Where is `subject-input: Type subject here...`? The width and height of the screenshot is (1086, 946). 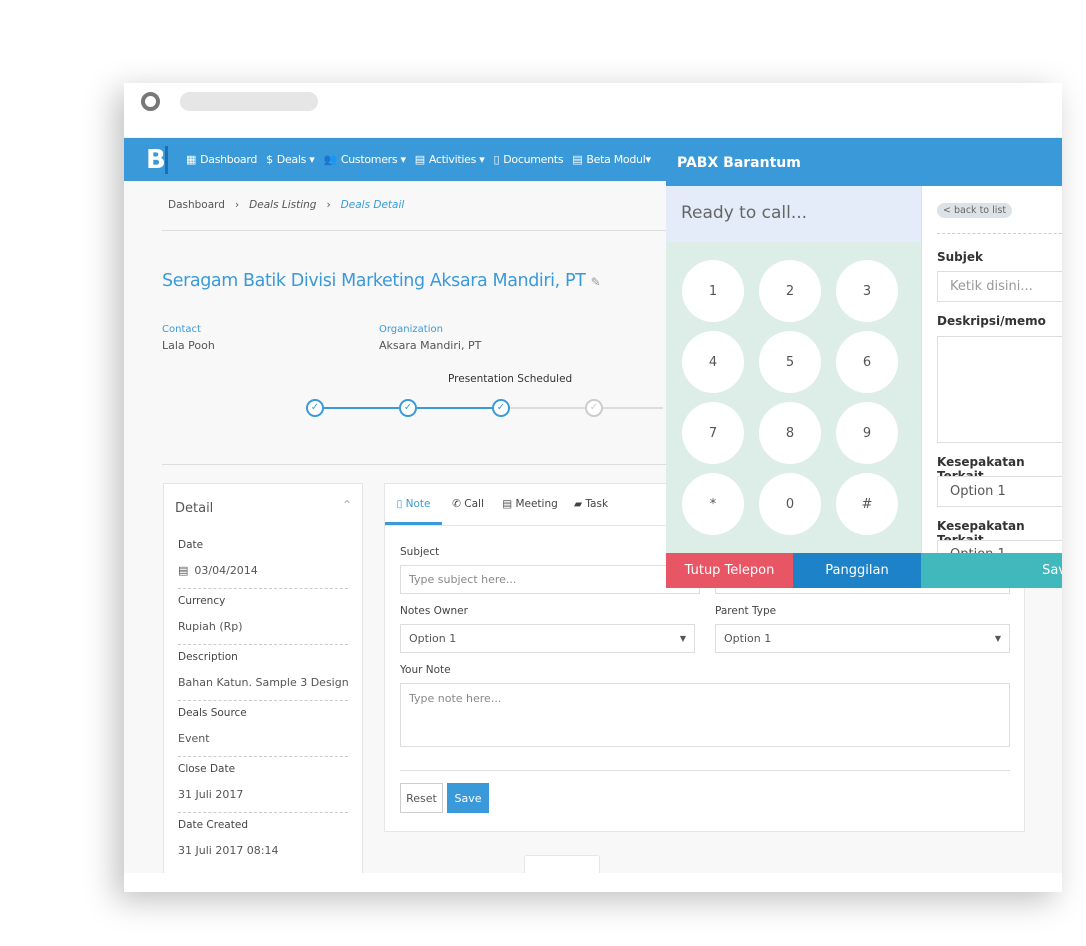
subject-input: Type subject here... is located at coordinates (550, 579).